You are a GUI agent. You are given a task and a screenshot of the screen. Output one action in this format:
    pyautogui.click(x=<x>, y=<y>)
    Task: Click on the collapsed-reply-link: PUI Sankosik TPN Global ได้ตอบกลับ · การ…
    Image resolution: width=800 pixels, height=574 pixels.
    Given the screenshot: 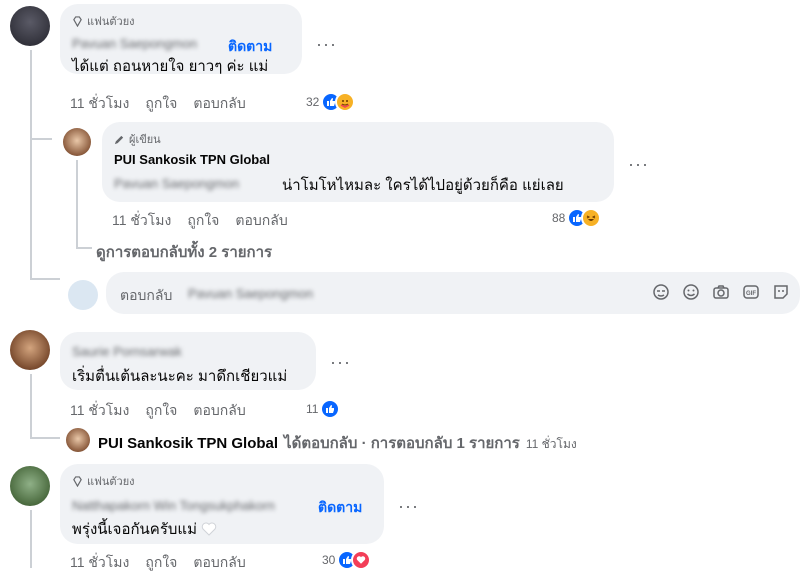 What is the action you would take?
    pyautogui.click(x=337, y=443)
    